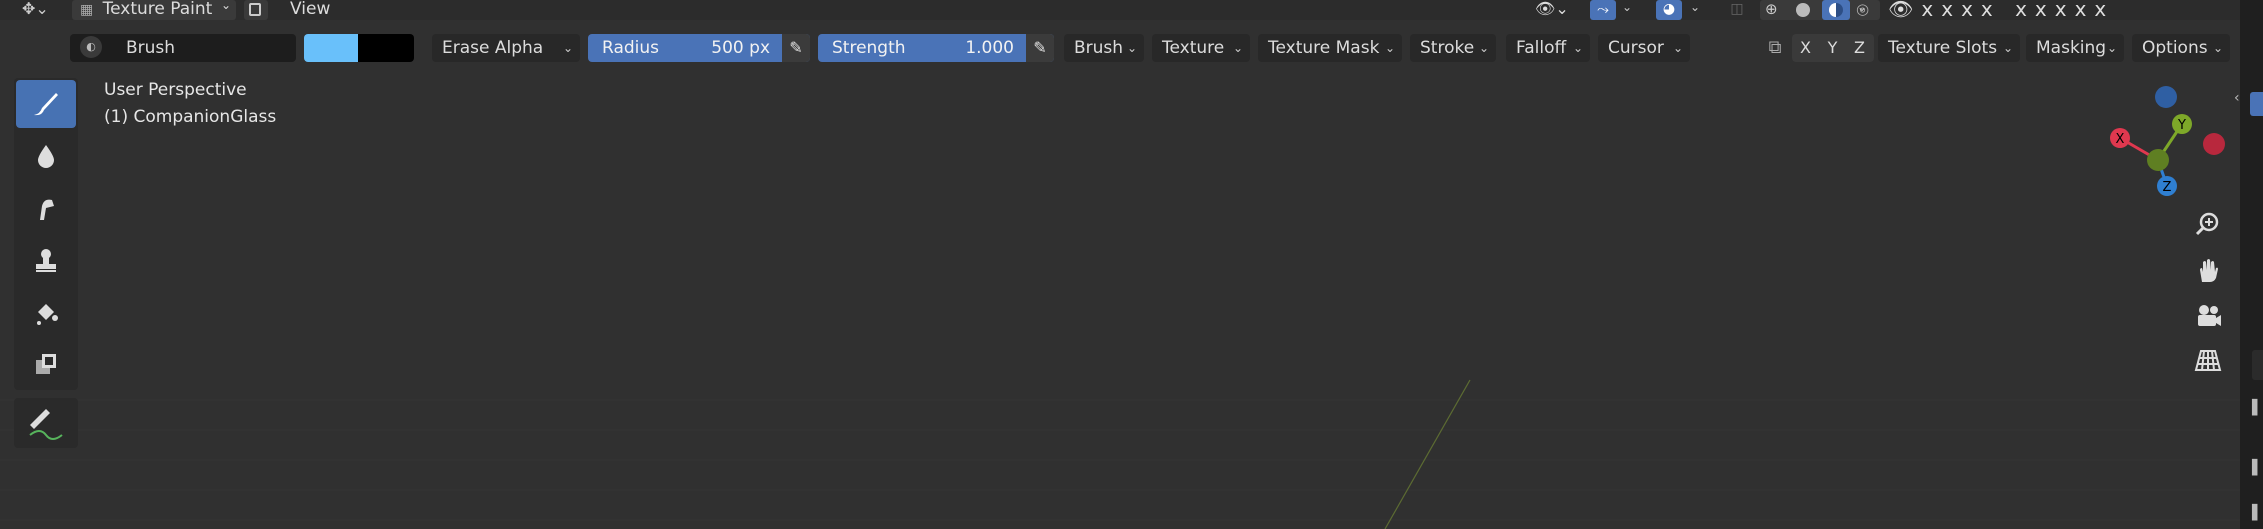  Describe the element at coordinates (183, 48) in the screenshot. I see `brush-selector: ◐ Brush` at that location.